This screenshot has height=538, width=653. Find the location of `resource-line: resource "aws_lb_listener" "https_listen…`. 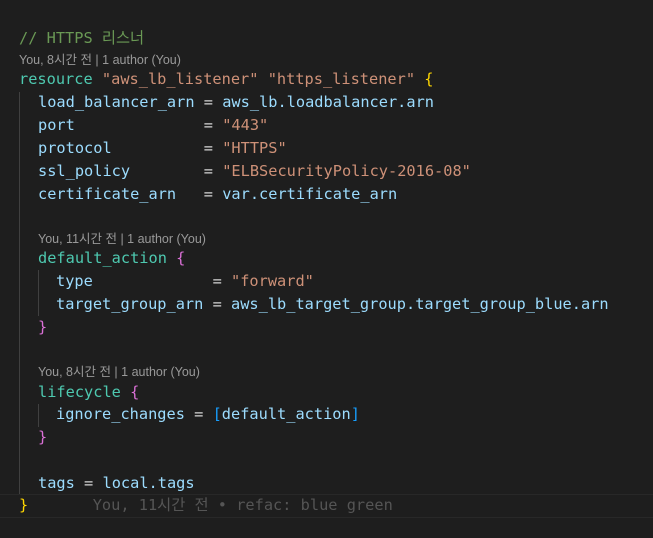

resource-line: resource "aws_lb_listener" "https_listen… is located at coordinates (226, 79).